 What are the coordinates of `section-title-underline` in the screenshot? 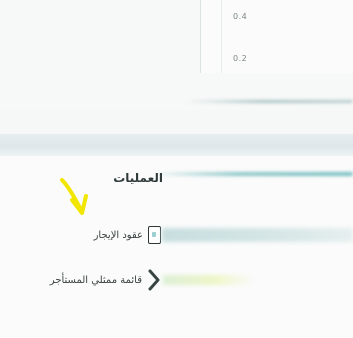 It's located at (256, 174).